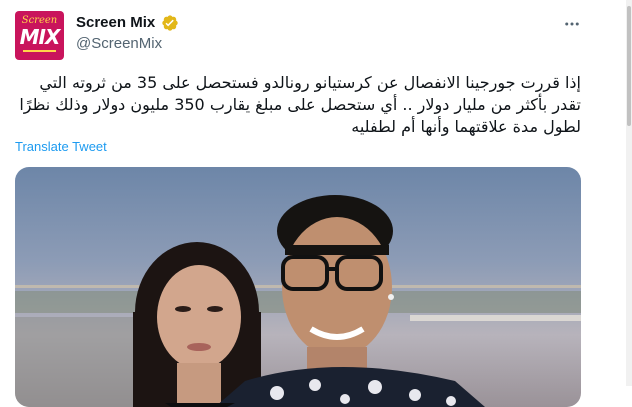  I want to click on avatar-underline, so click(39, 51).